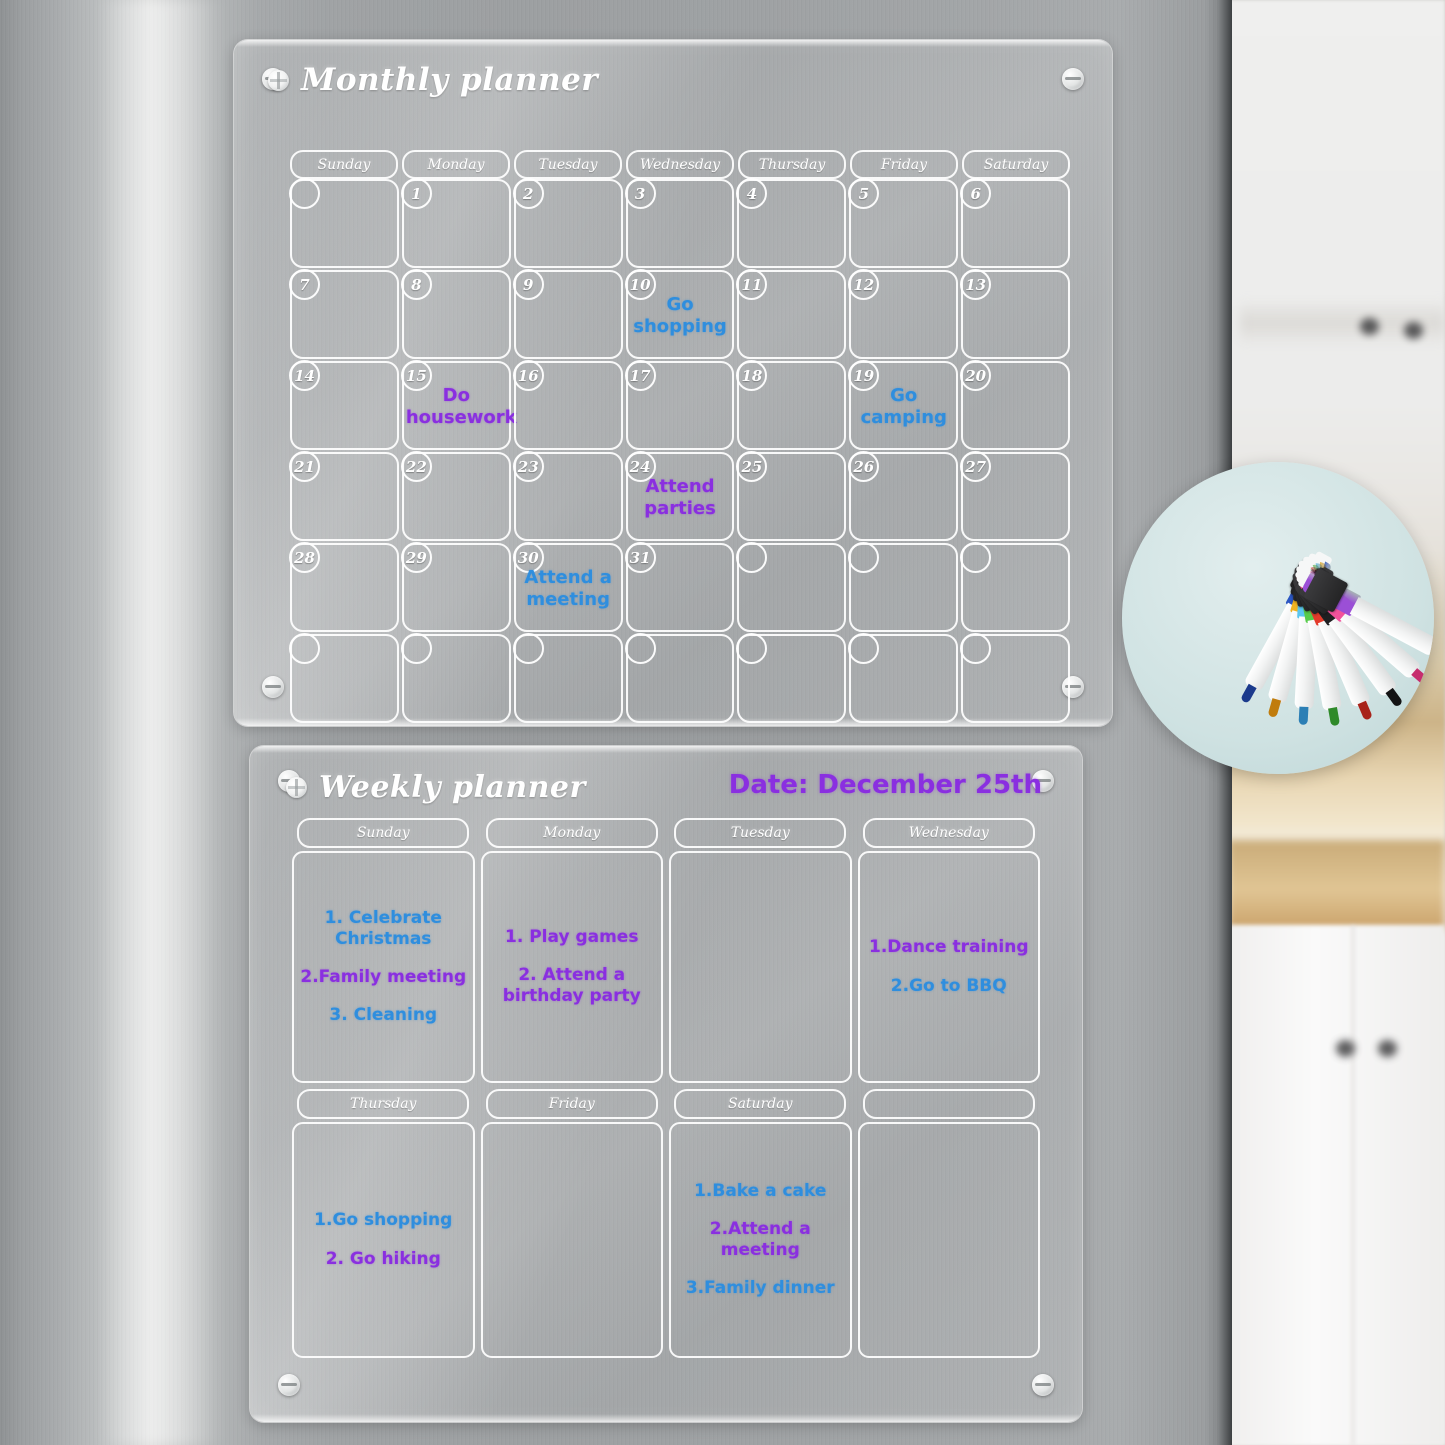 This screenshot has height=1445, width=1445. I want to click on weekly-day-body: 1. Play games 2. Attend a birthday party, so click(571, 967).